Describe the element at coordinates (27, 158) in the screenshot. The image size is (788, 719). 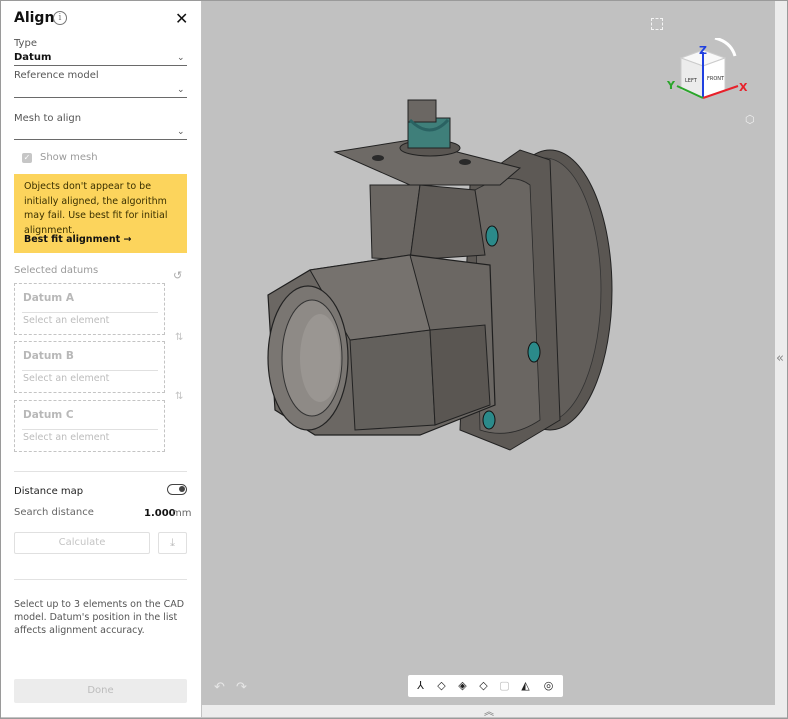
I see `show-mesh-checkbox: ✓` at that location.